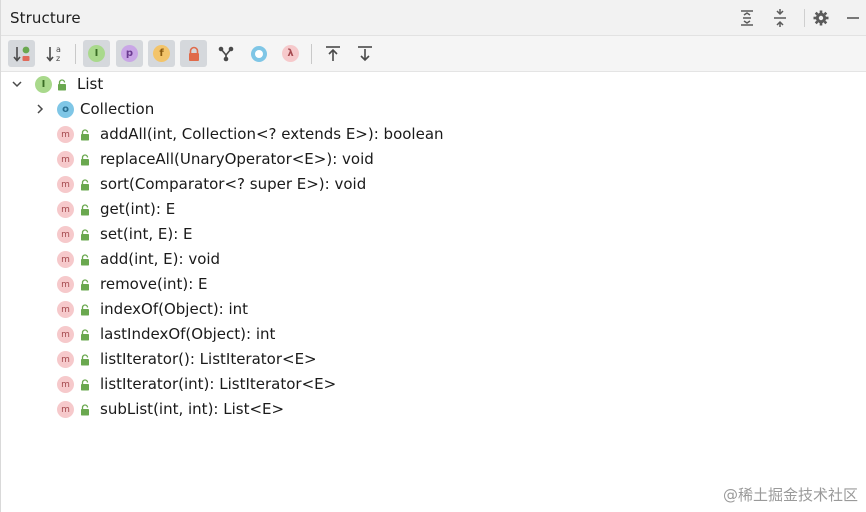  I want to click on scroll-from-source-button, so click(332, 53).